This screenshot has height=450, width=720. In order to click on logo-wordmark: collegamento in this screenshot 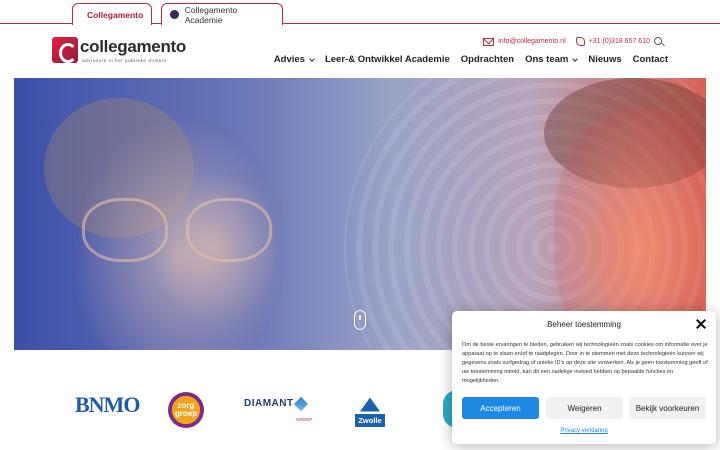, I will do `click(133, 46)`.